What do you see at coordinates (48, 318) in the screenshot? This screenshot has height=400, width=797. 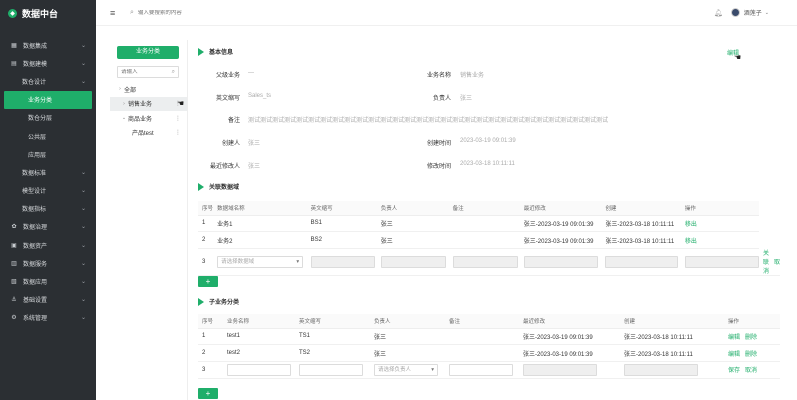 I see `sidebar-item: ⚙ 系统管理 ⌄` at bounding box center [48, 318].